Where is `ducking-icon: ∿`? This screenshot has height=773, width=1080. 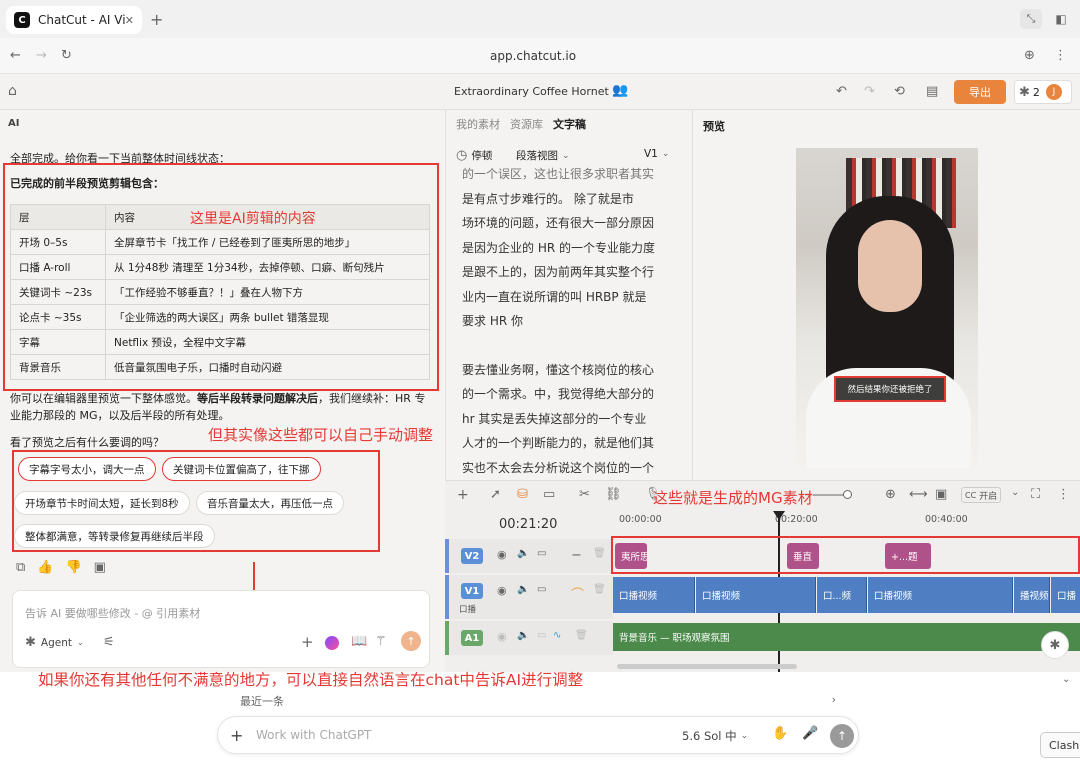 ducking-icon: ∿ is located at coordinates (557, 635).